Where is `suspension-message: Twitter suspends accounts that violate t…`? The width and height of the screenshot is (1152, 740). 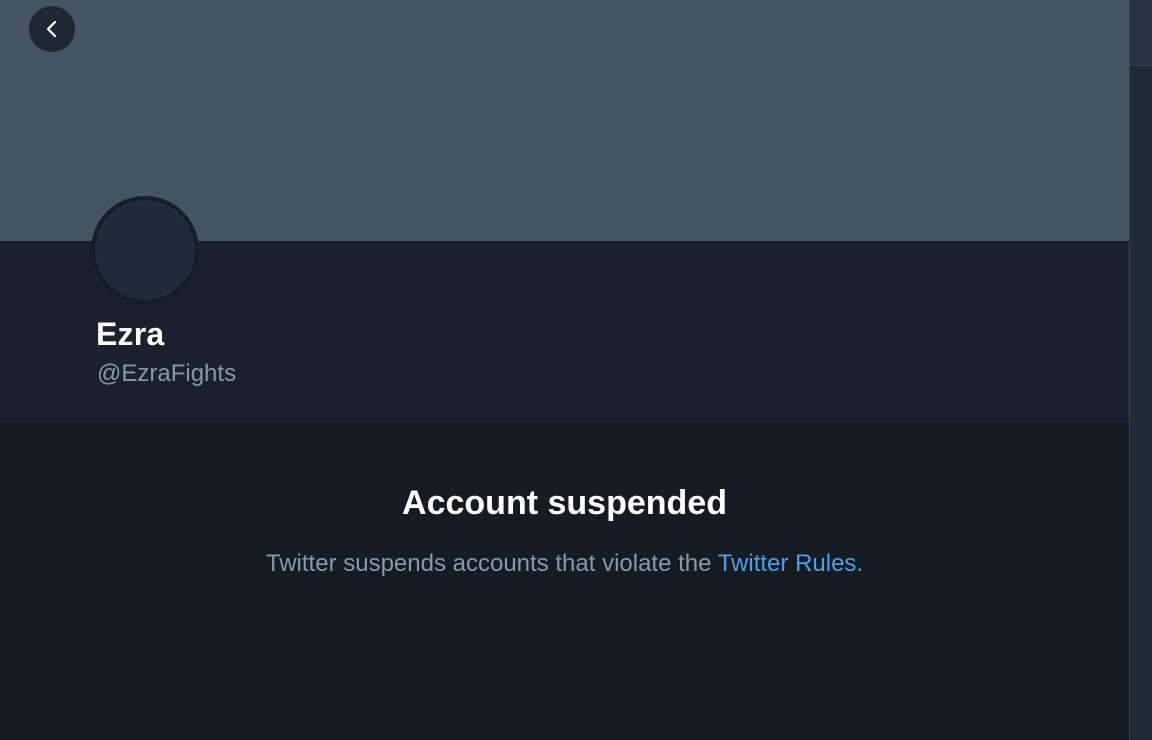 suspension-message: Twitter suspends accounts that violate t… is located at coordinates (564, 564).